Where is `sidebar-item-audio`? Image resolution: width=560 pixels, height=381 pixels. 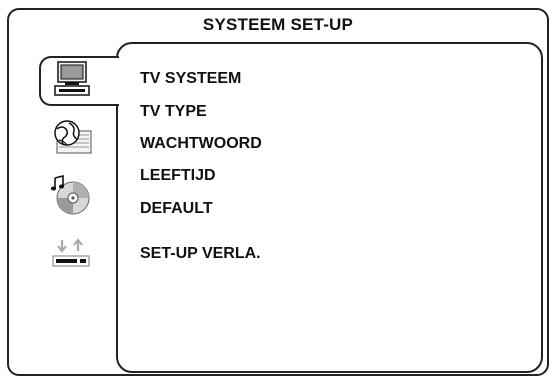 sidebar-item-audio is located at coordinates (71, 196).